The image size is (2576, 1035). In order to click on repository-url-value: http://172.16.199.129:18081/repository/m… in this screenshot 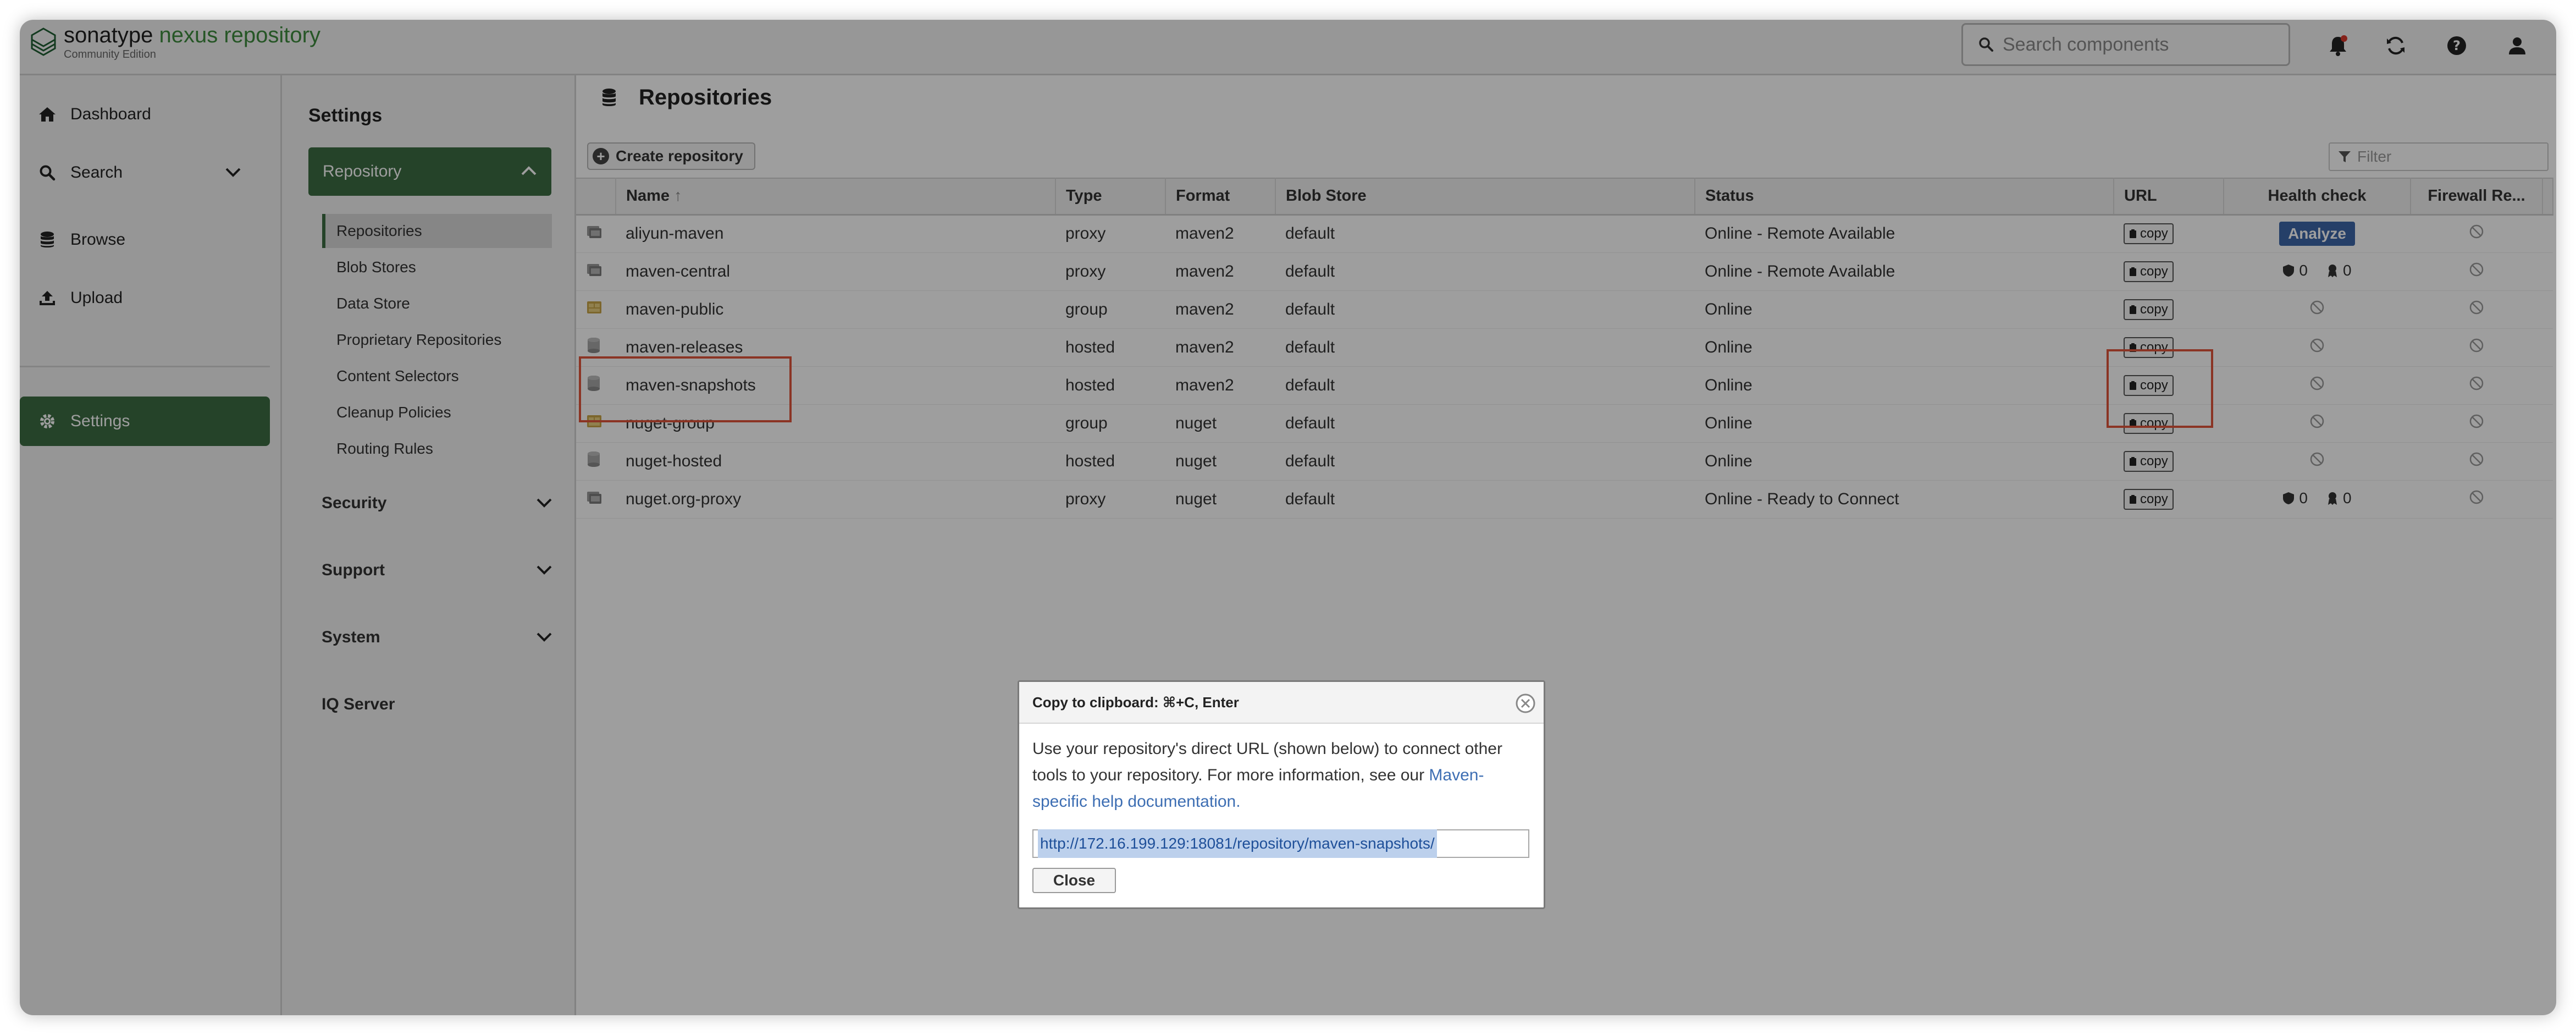, I will do `click(1237, 843)`.